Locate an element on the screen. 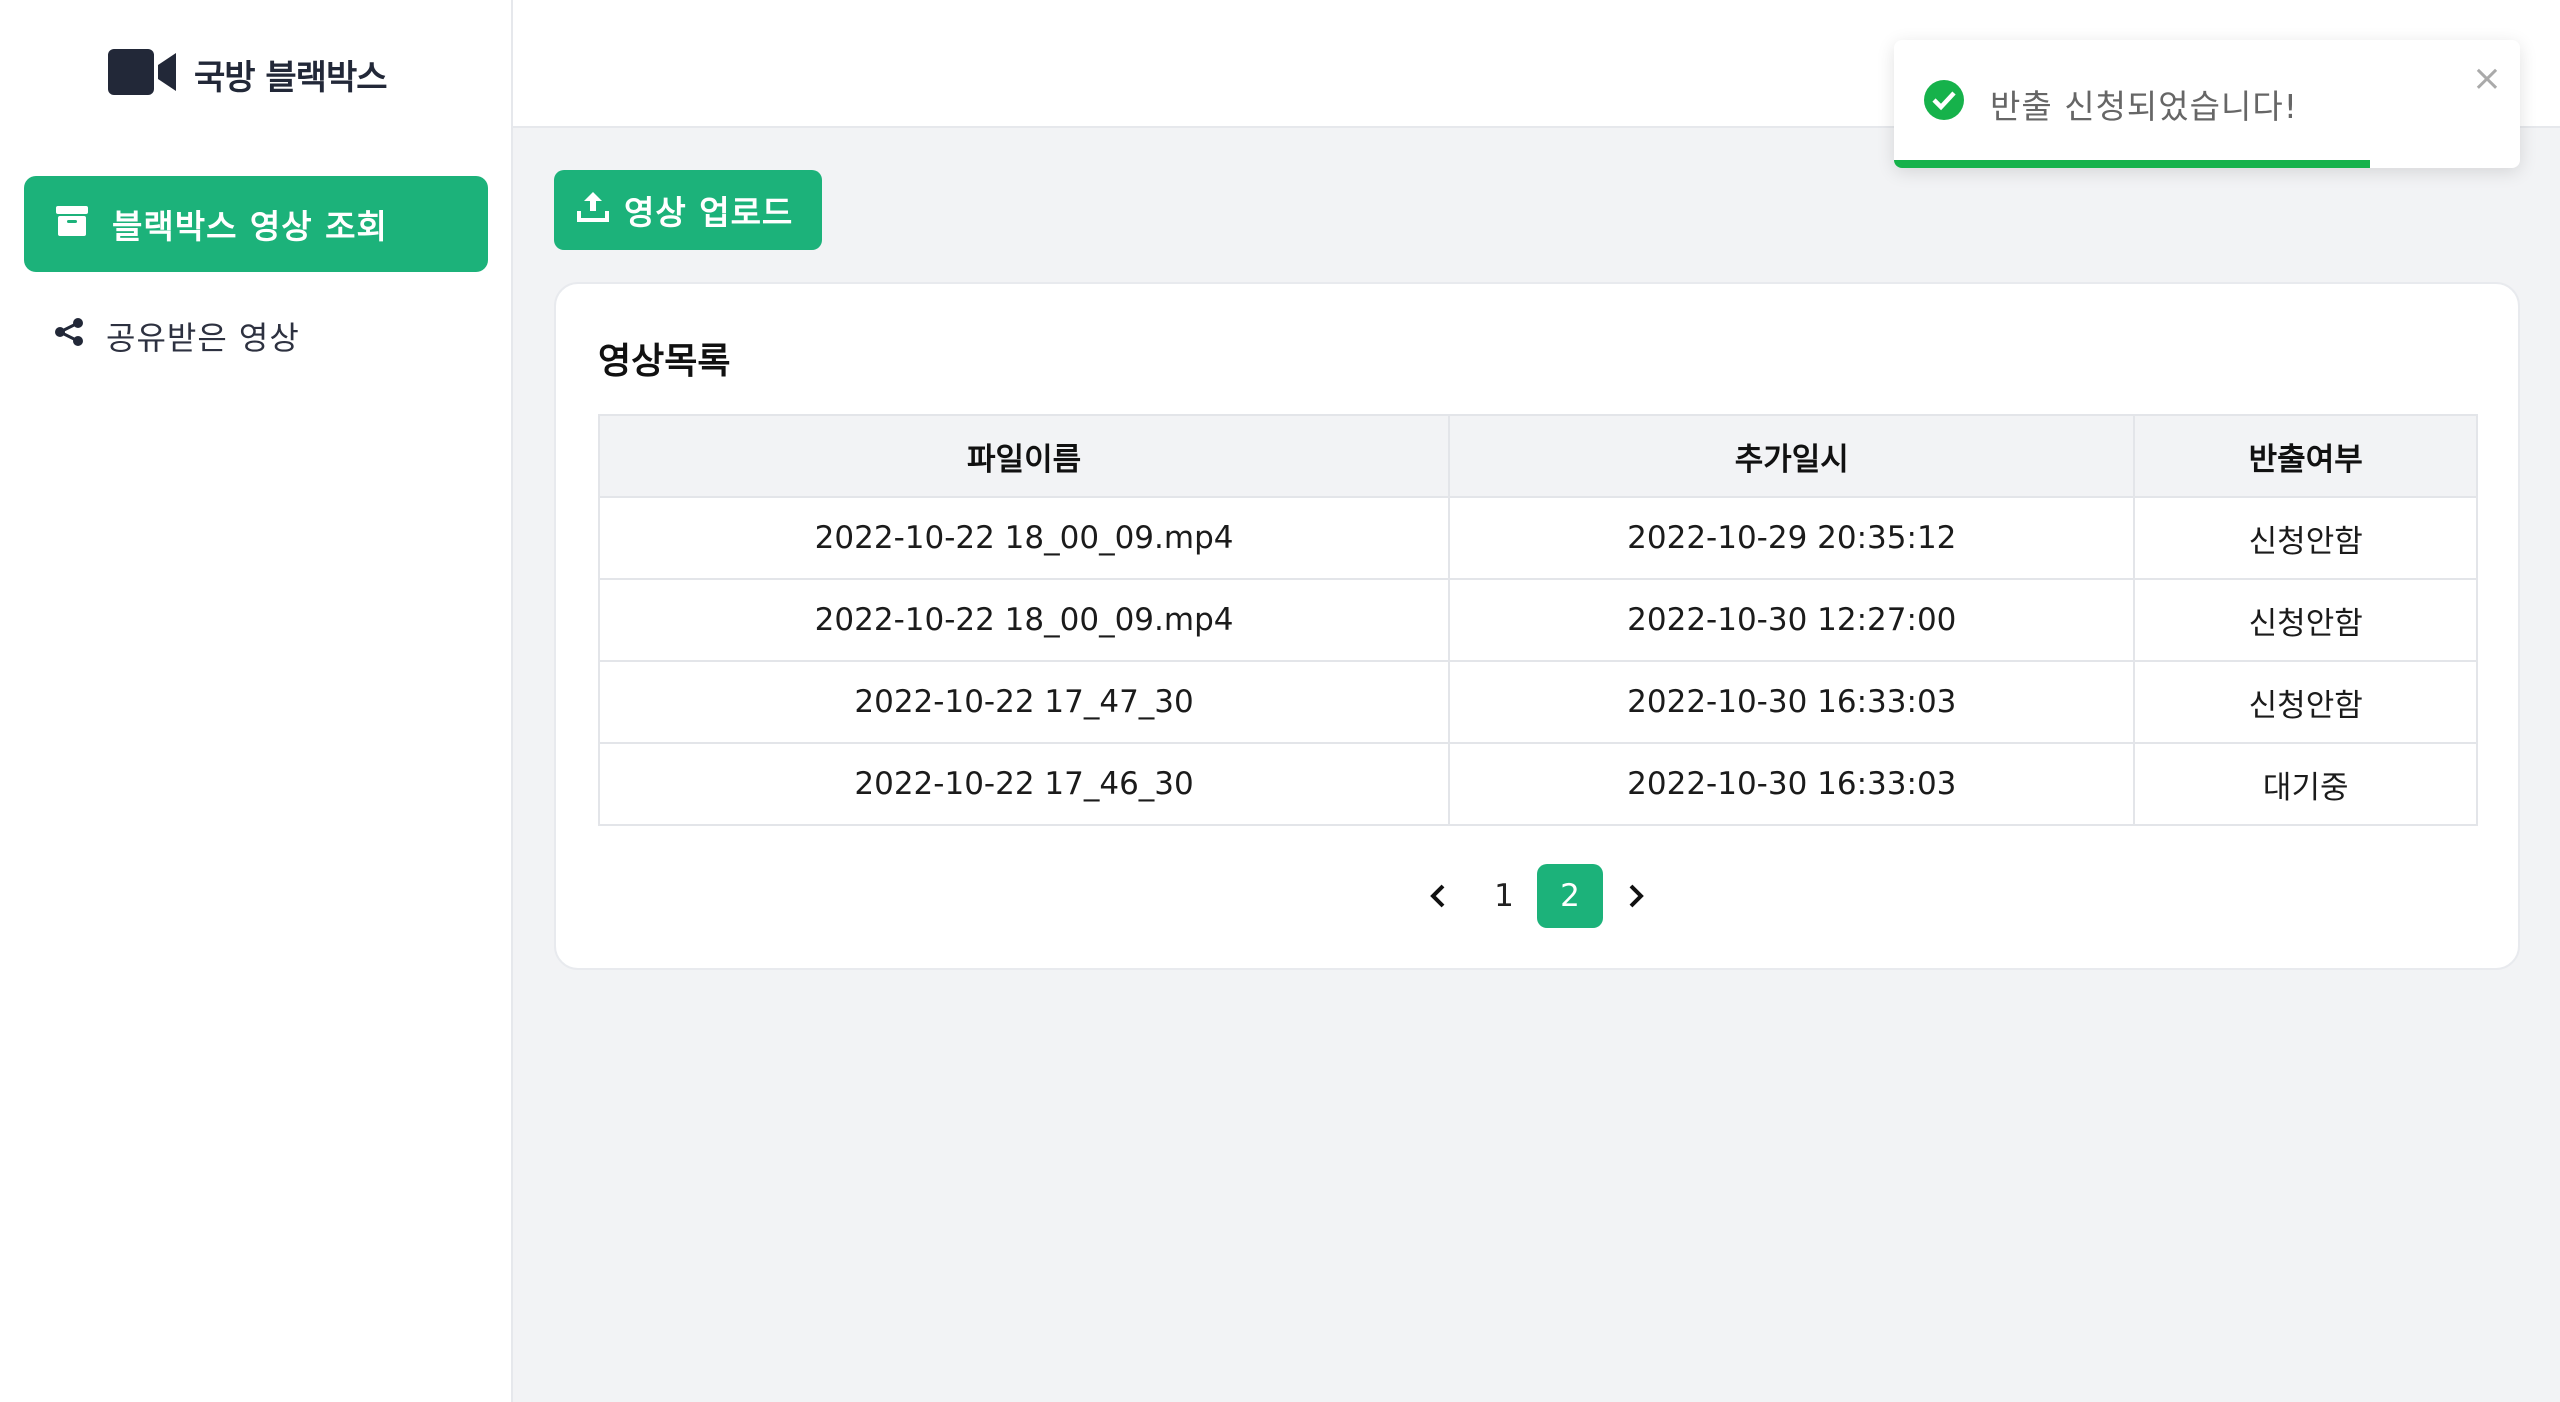  chevron-left-icon is located at coordinates (1437, 896).